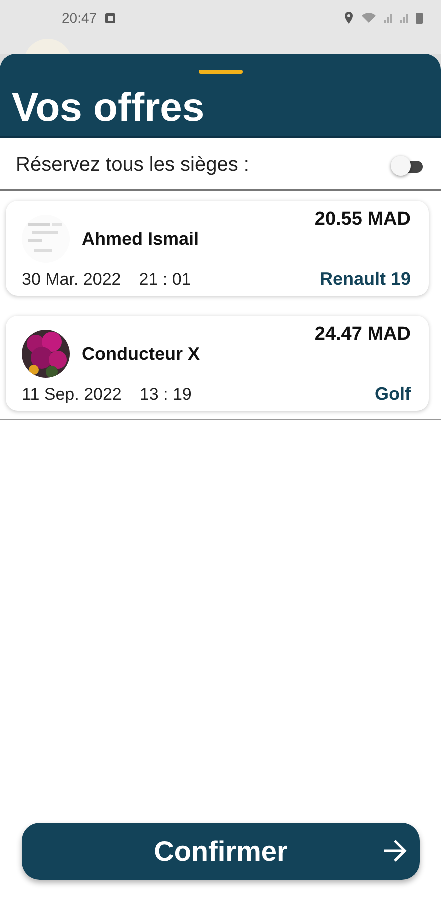  I want to click on notification-icon, so click(110, 18).